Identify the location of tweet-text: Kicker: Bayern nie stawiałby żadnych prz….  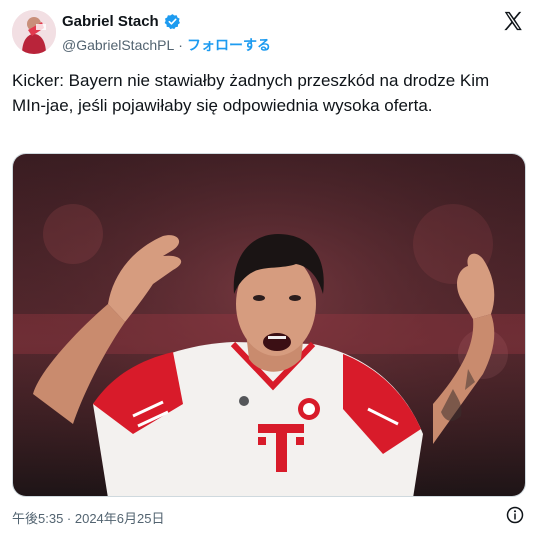
(251, 93).